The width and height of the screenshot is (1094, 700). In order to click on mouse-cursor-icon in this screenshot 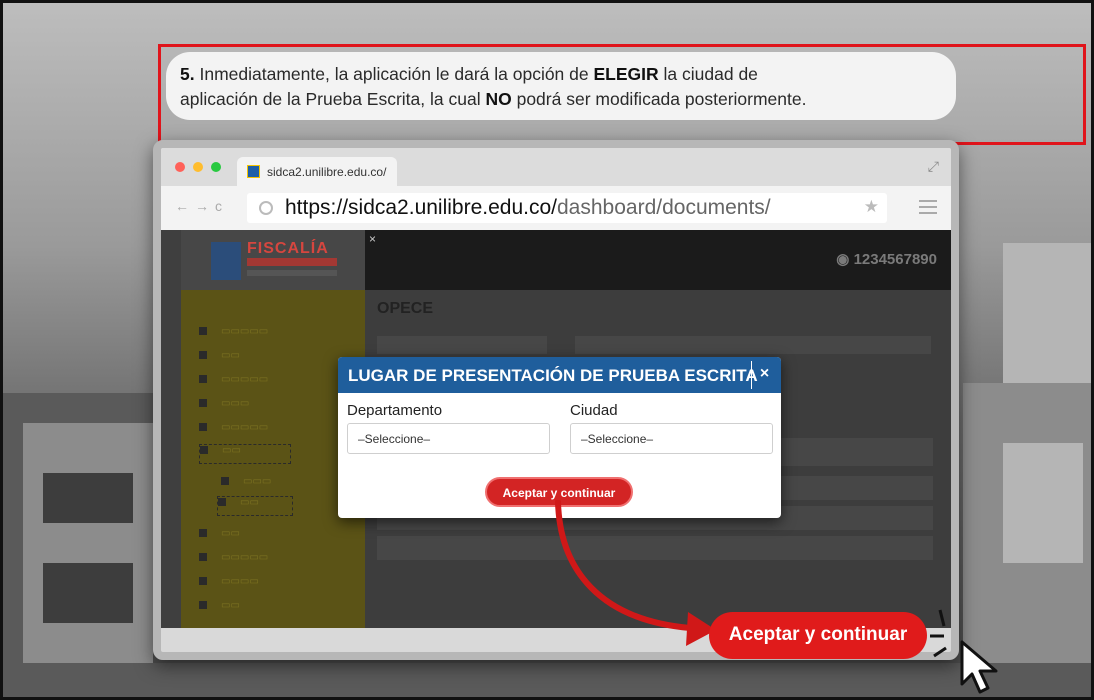, I will do `click(979, 667)`.